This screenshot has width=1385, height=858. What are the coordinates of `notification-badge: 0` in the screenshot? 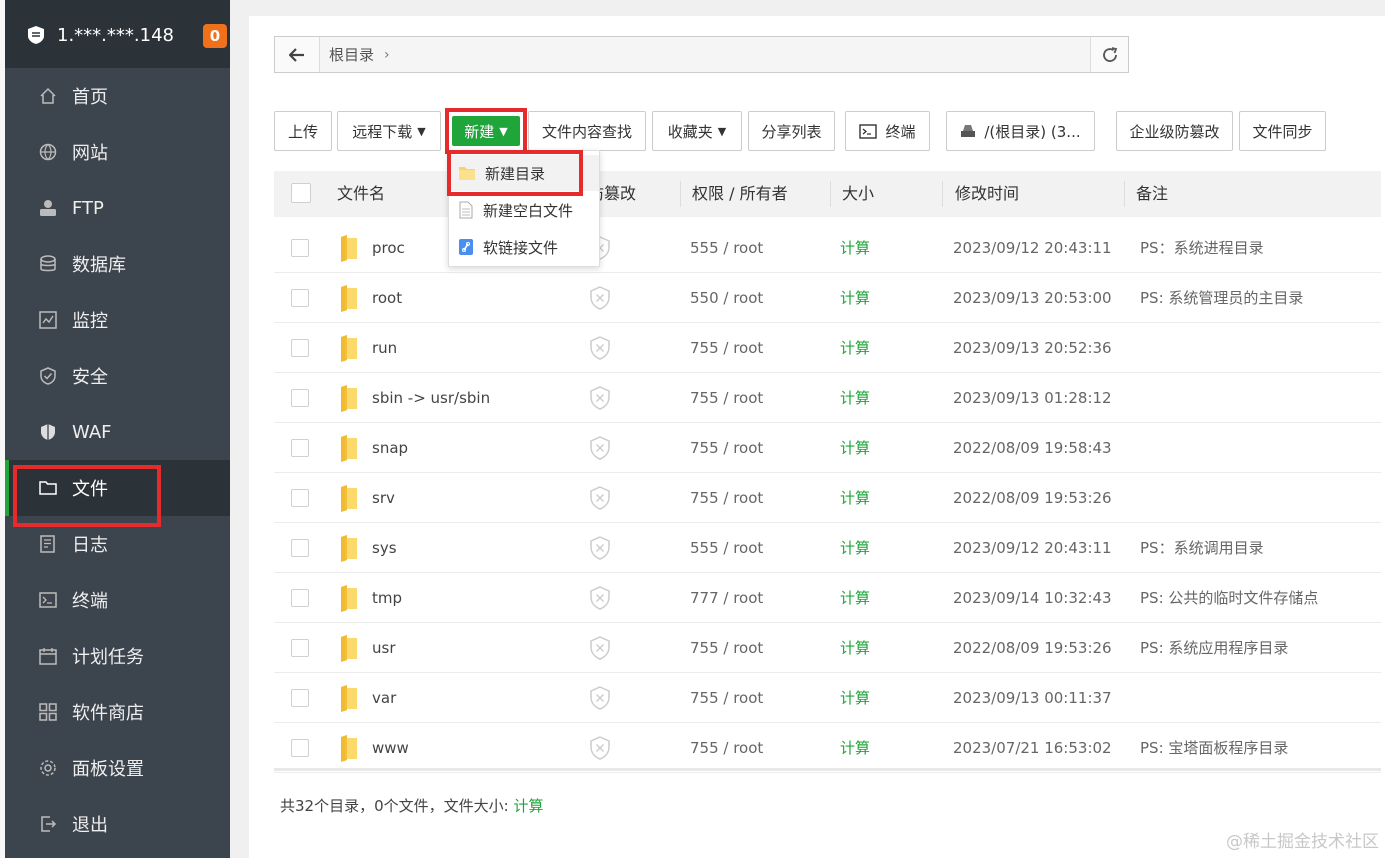 It's located at (215, 36).